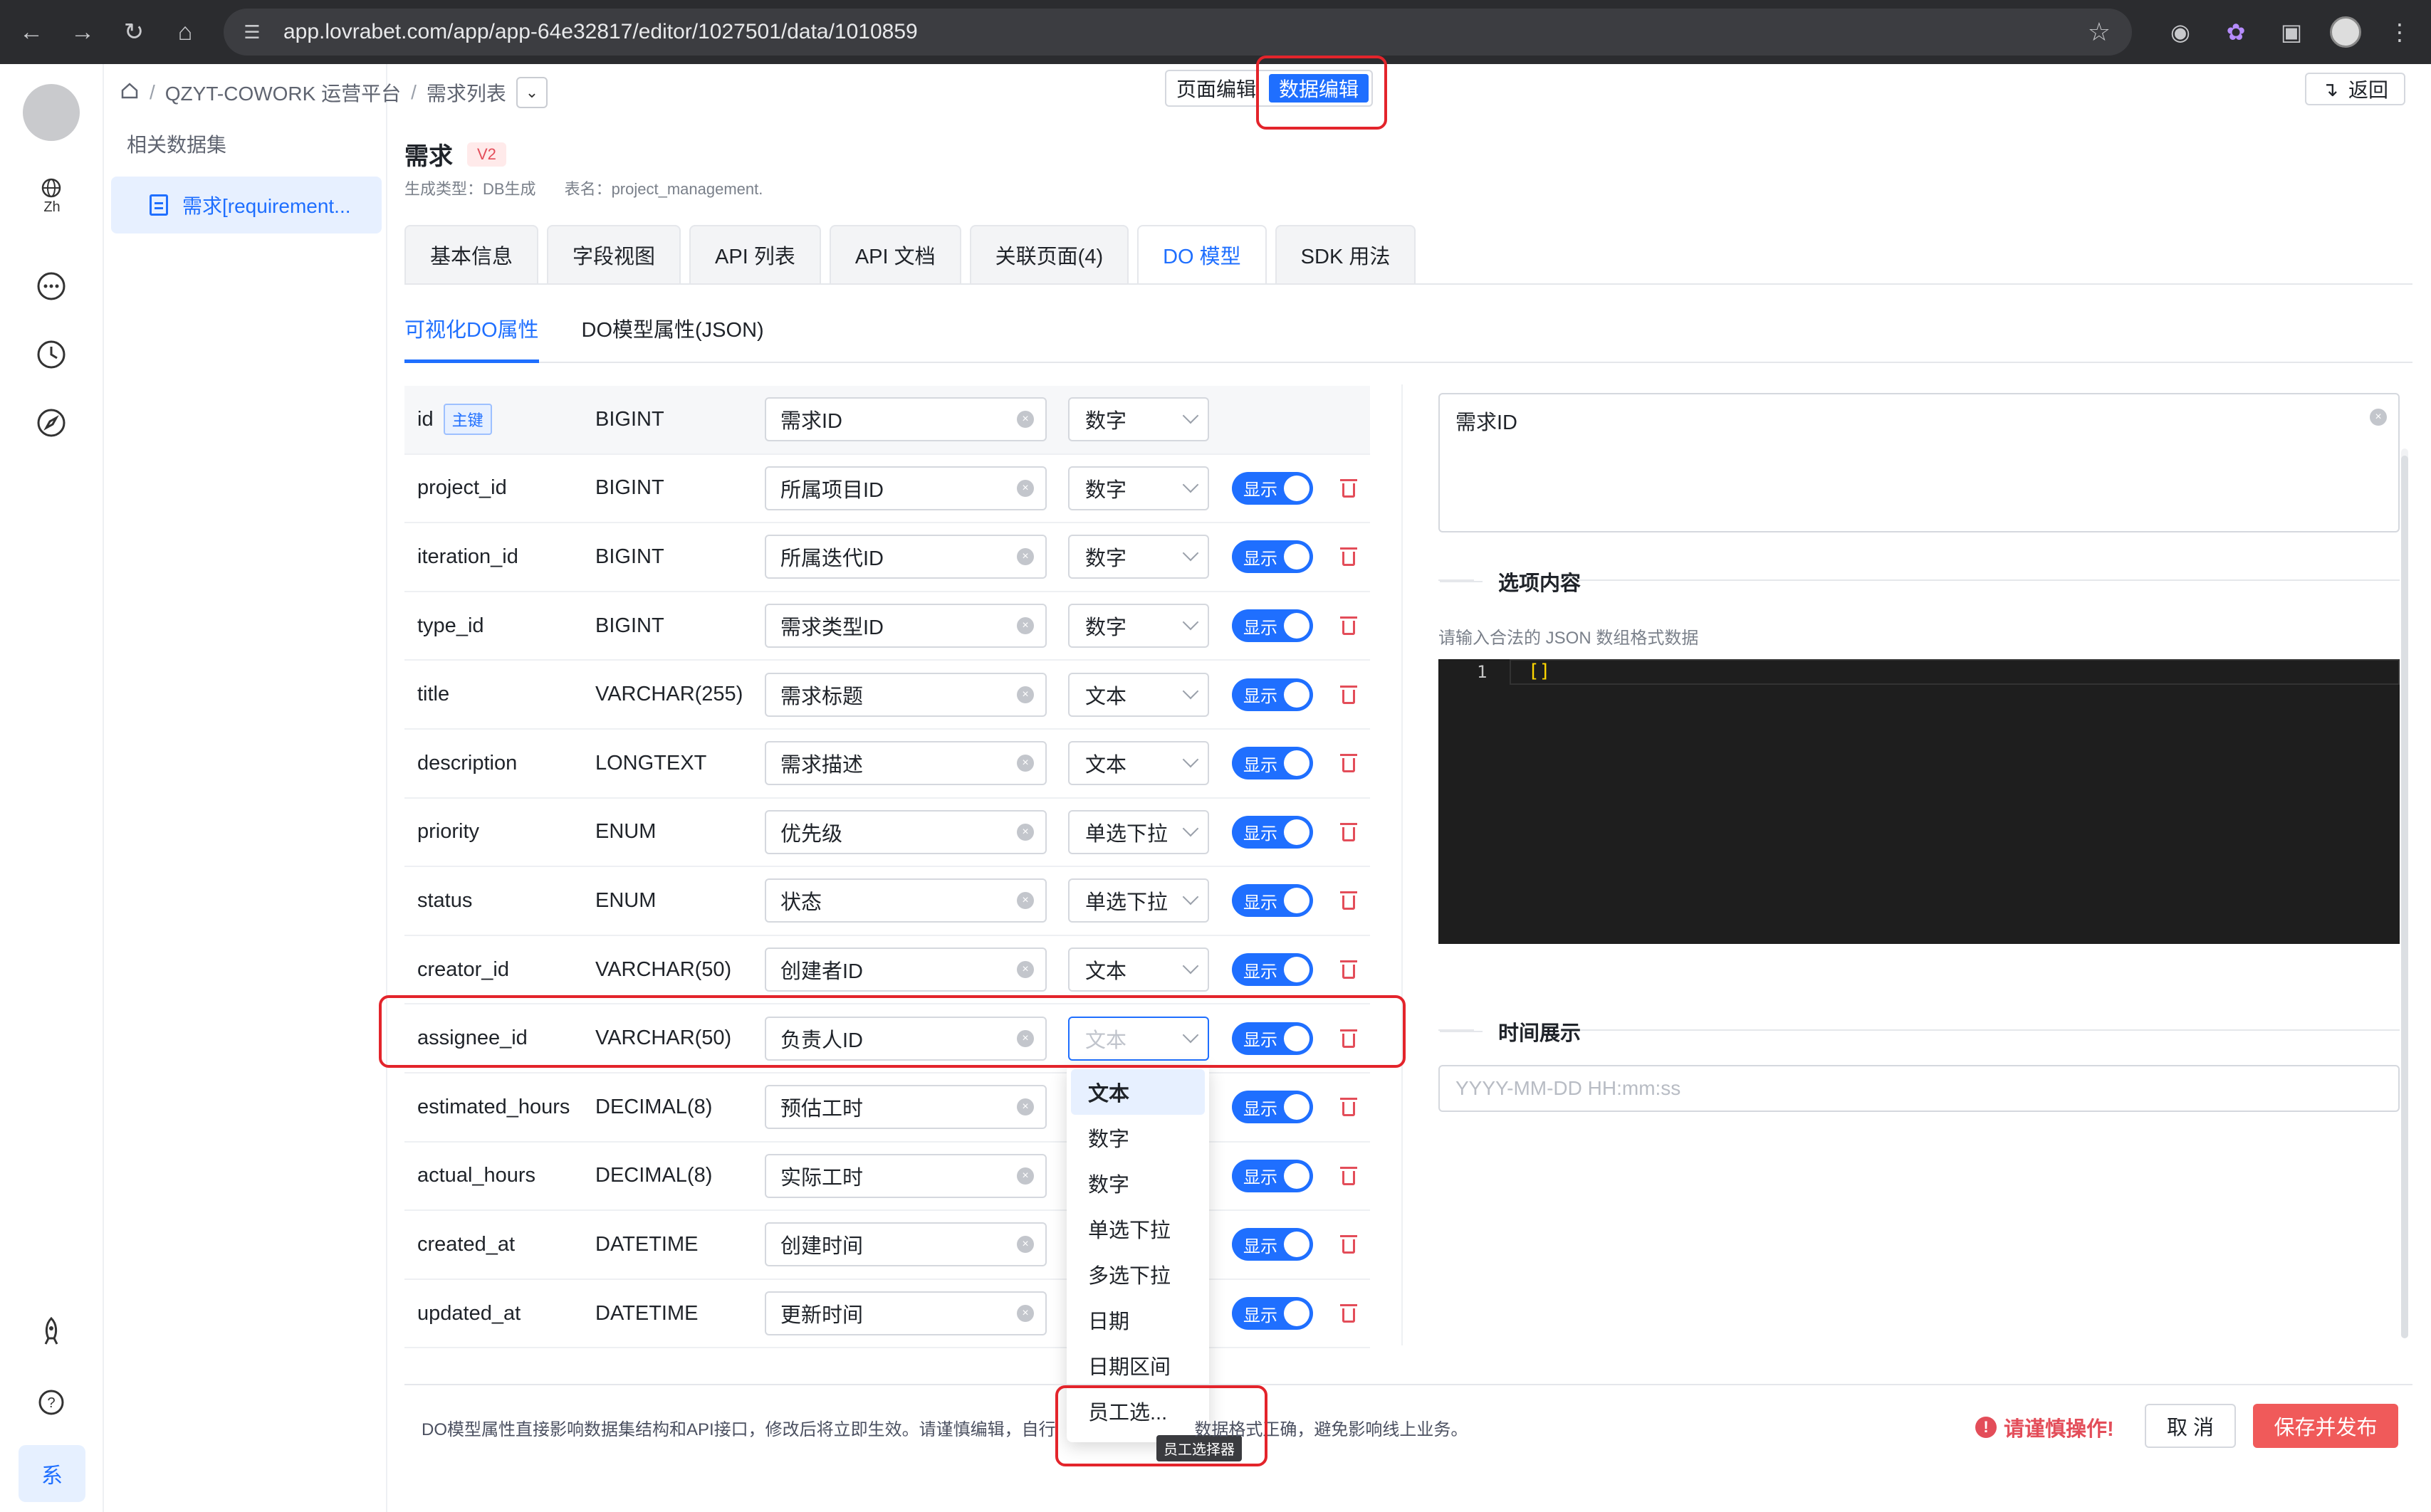  What do you see at coordinates (906, 488) in the screenshot?
I see `field-label-input: 所属项目ID ×` at bounding box center [906, 488].